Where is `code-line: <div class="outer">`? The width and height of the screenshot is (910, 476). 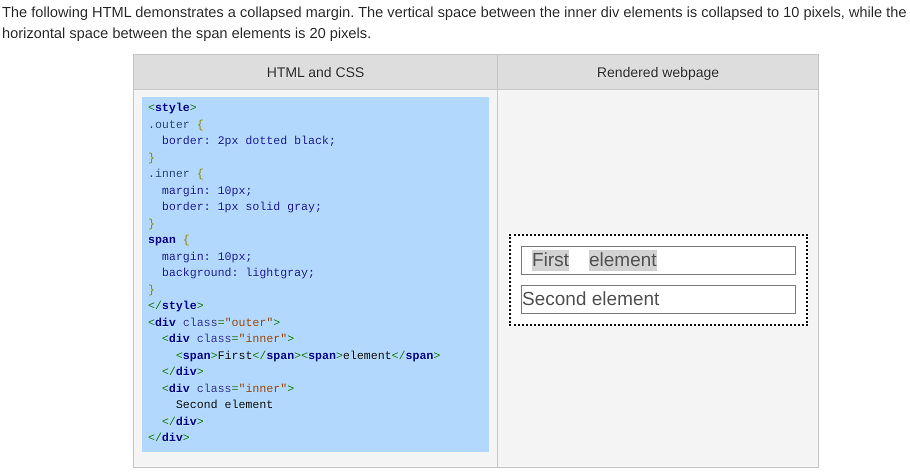
code-line: <div class="outer"> is located at coordinates (214, 324).